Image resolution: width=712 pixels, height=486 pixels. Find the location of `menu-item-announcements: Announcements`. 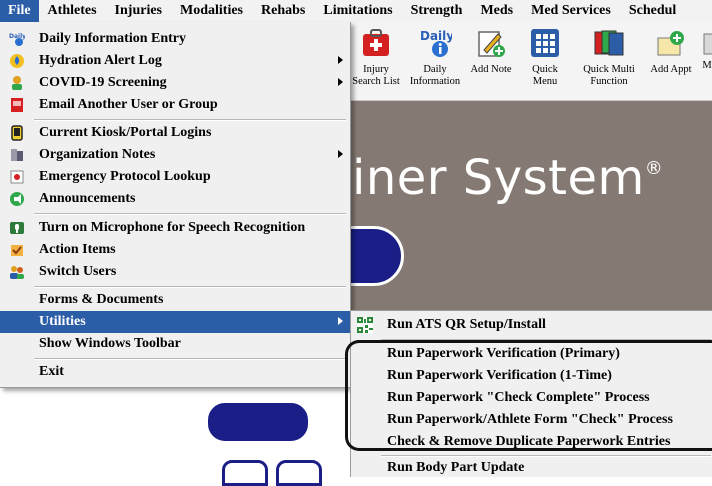

menu-item-announcements: Announcements is located at coordinates (175, 199).